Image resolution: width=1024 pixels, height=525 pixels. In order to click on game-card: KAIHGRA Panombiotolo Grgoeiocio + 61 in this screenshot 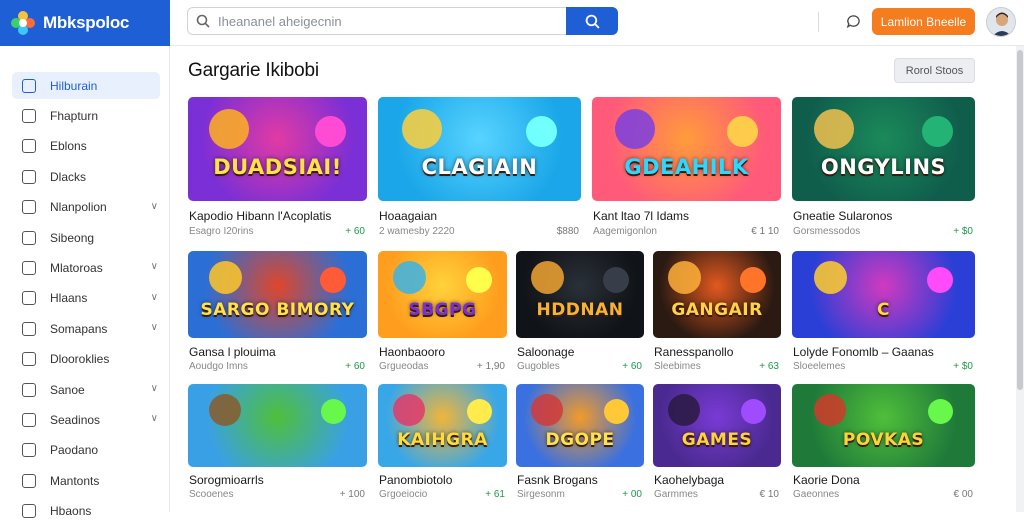, I will do `click(442, 443)`.